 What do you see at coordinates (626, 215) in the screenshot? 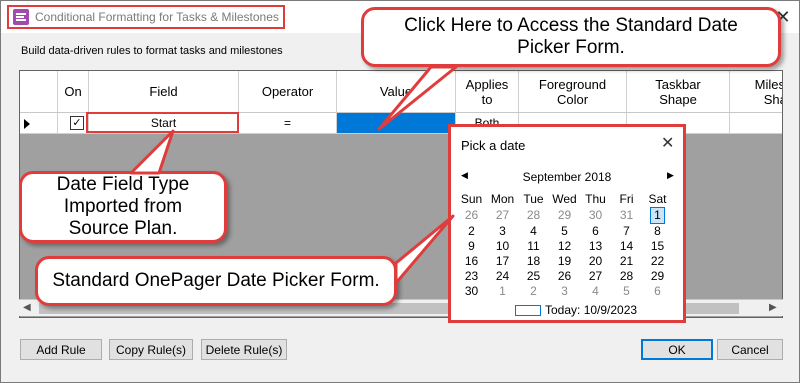
I see `calendar-day: 31` at bounding box center [626, 215].